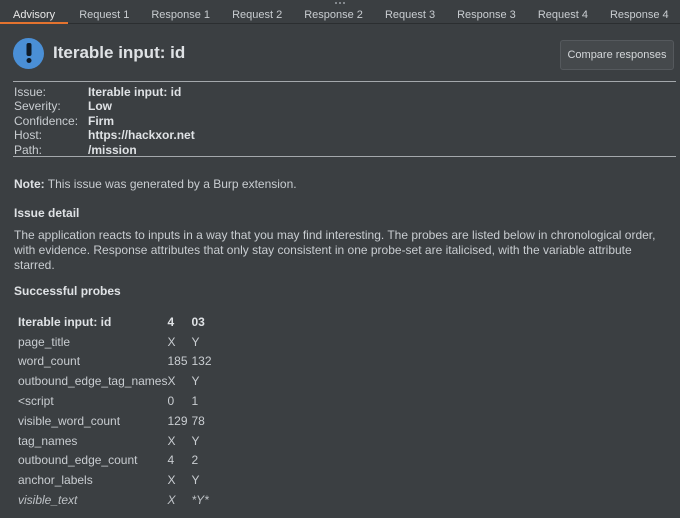 This screenshot has height=518, width=680. I want to click on table-cell: 0, so click(171, 401).